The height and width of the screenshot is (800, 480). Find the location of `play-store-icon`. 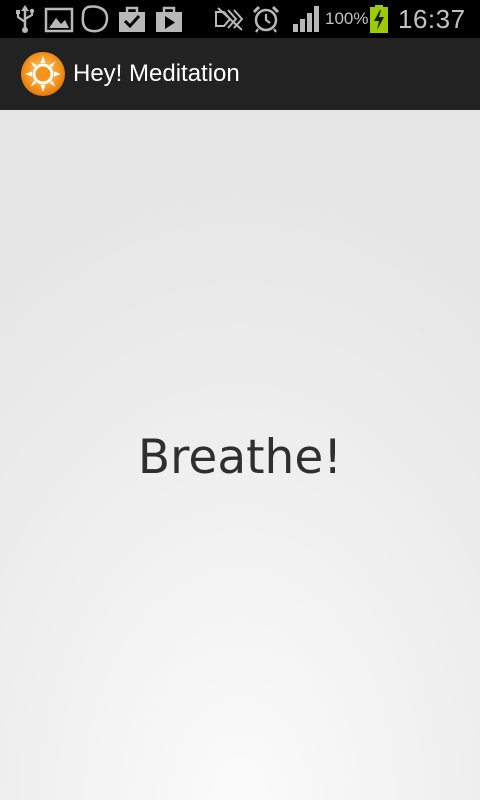

play-store-icon is located at coordinates (169, 19).